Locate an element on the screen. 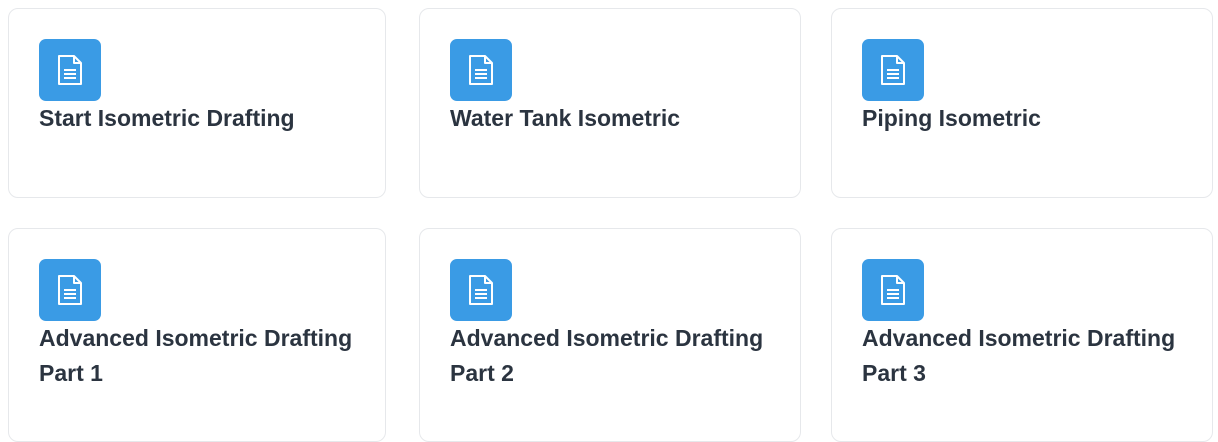 This screenshot has width=1218, height=442. card-title: Advanced Isometric Drafting Part 3 is located at coordinates (1022, 356).